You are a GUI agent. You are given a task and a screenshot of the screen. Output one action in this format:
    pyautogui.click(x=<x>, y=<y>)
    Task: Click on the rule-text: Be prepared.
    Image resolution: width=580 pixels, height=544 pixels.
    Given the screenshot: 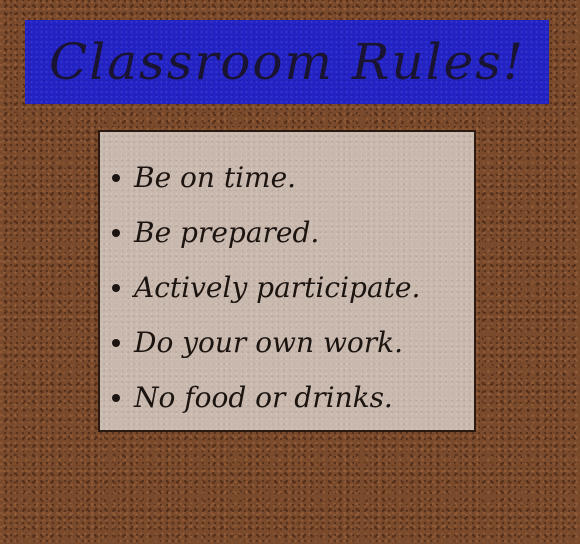 What is the action you would take?
    pyautogui.click(x=227, y=232)
    